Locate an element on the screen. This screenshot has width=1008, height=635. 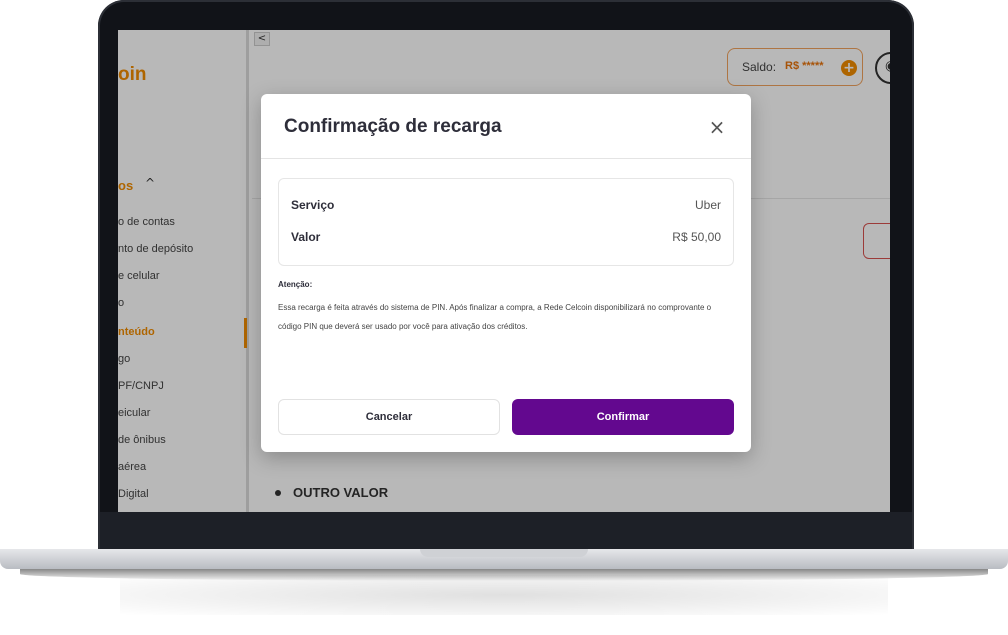
cancel-button: Cancelar is located at coordinates (389, 417).